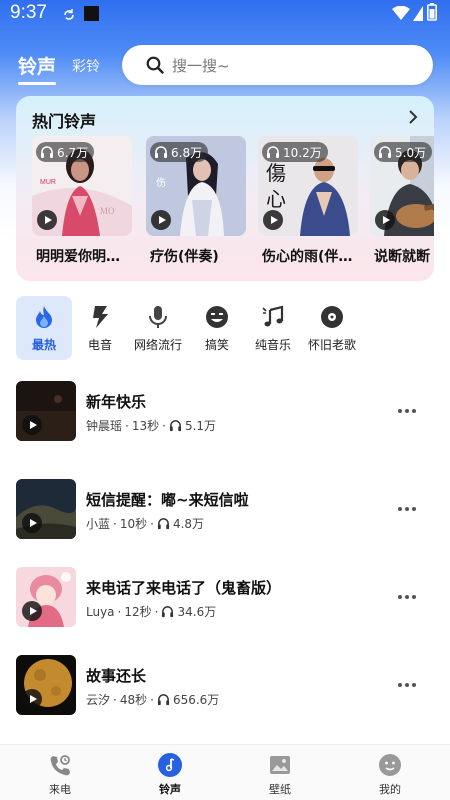  What do you see at coordinates (302, 152) in the screenshot?
I see `play-count: 10.2万` at bounding box center [302, 152].